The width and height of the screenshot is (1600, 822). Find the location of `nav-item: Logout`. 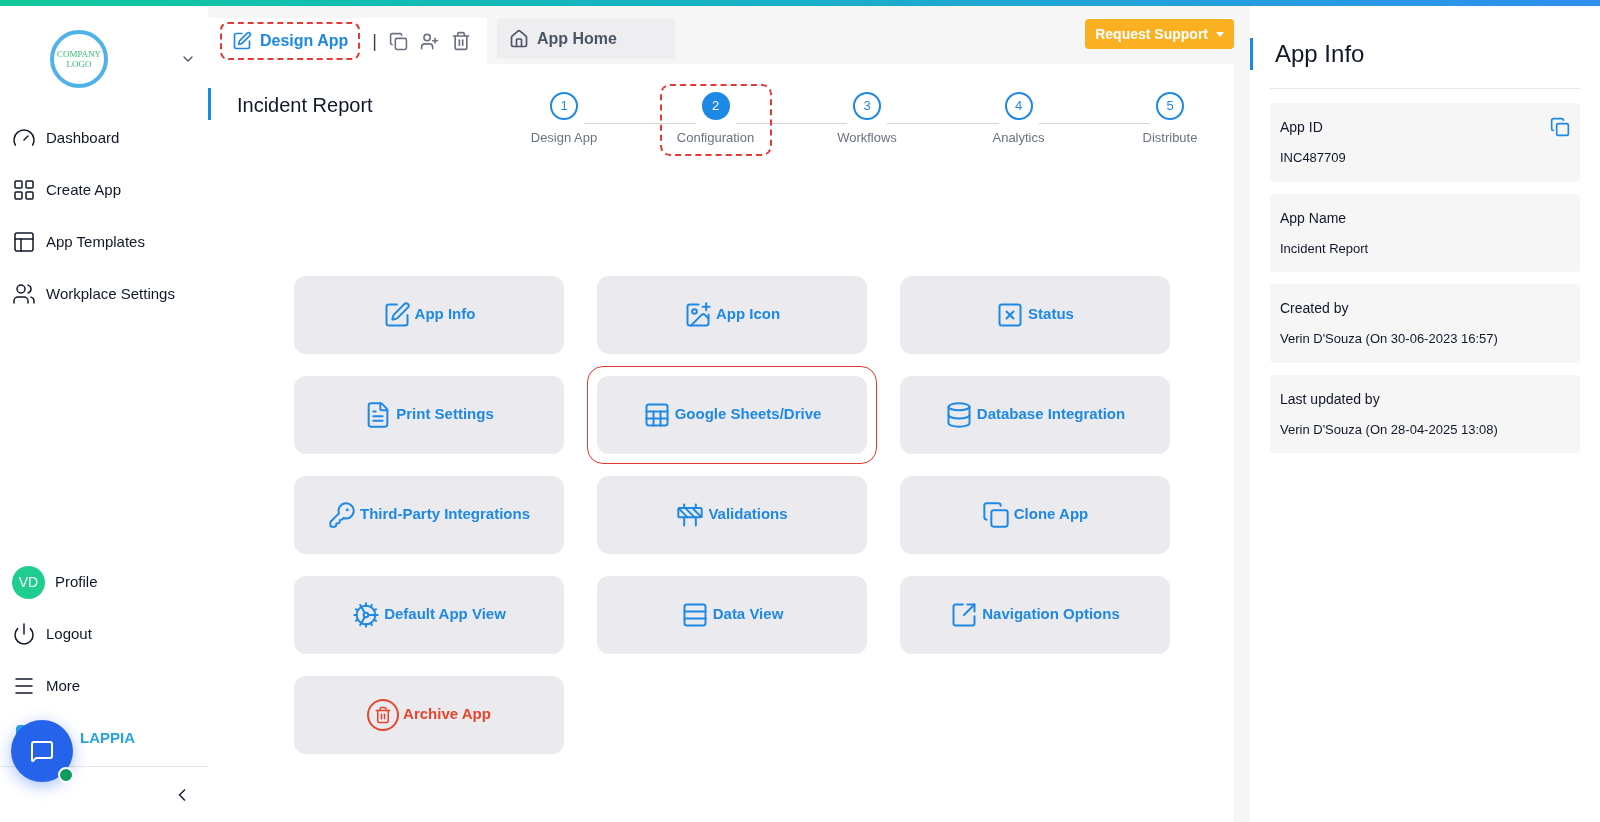

nav-item: Logout is located at coordinates (104, 634).